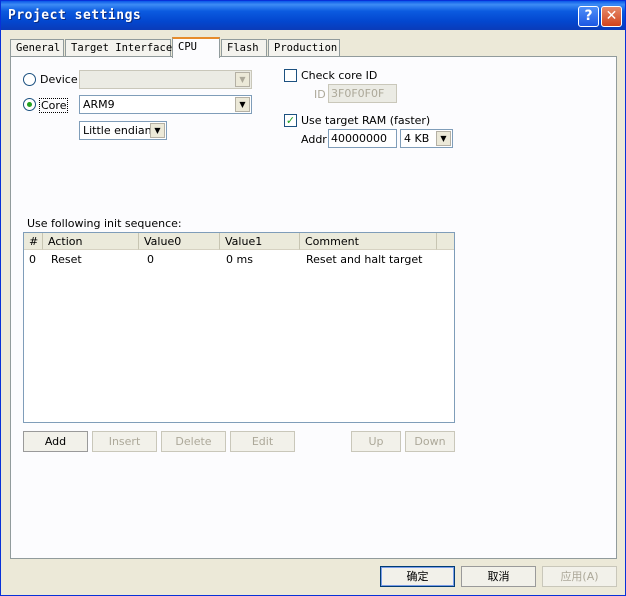 This screenshot has height=596, width=626. What do you see at coordinates (104, 223) in the screenshot?
I see `init-sequence-label: Use following init sequence:` at bounding box center [104, 223].